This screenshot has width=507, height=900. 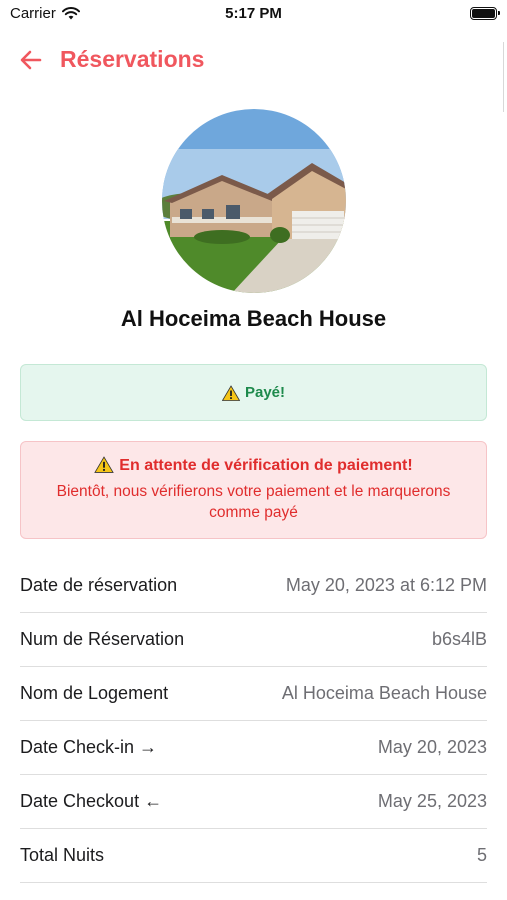 I want to click on pending-title: En attente de vérification de paiement!, so click(x=266, y=465).